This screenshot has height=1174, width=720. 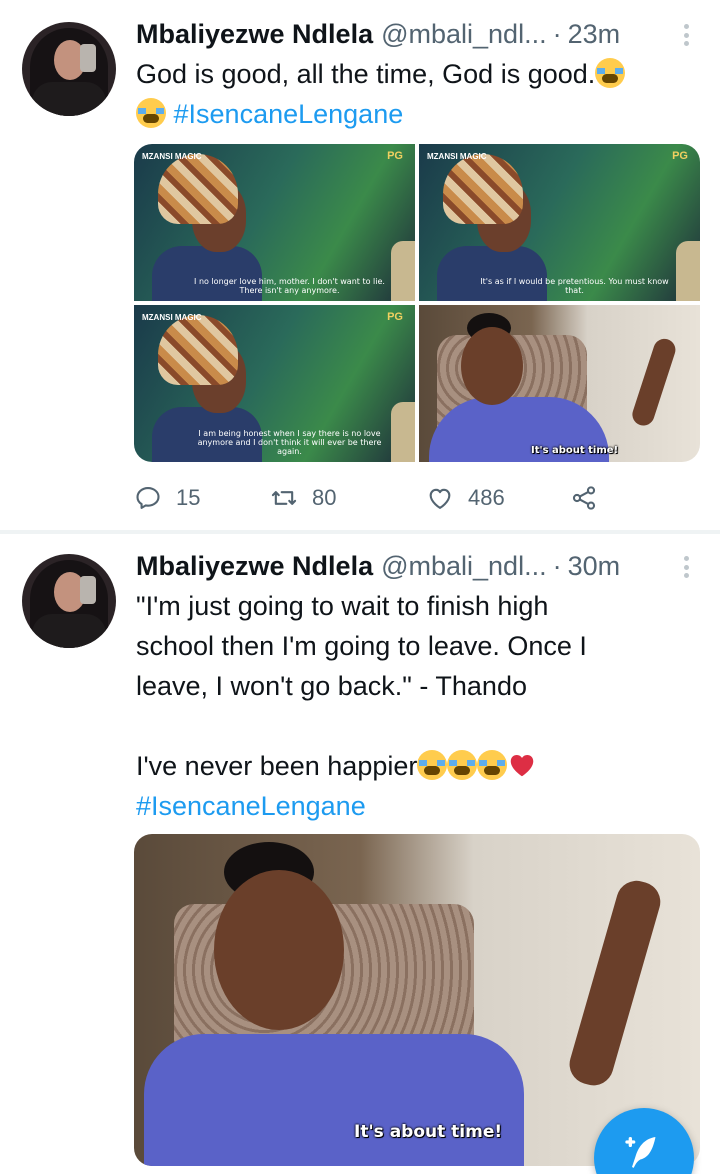 What do you see at coordinates (148, 498) in the screenshot?
I see `reply-icon` at bounding box center [148, 498].